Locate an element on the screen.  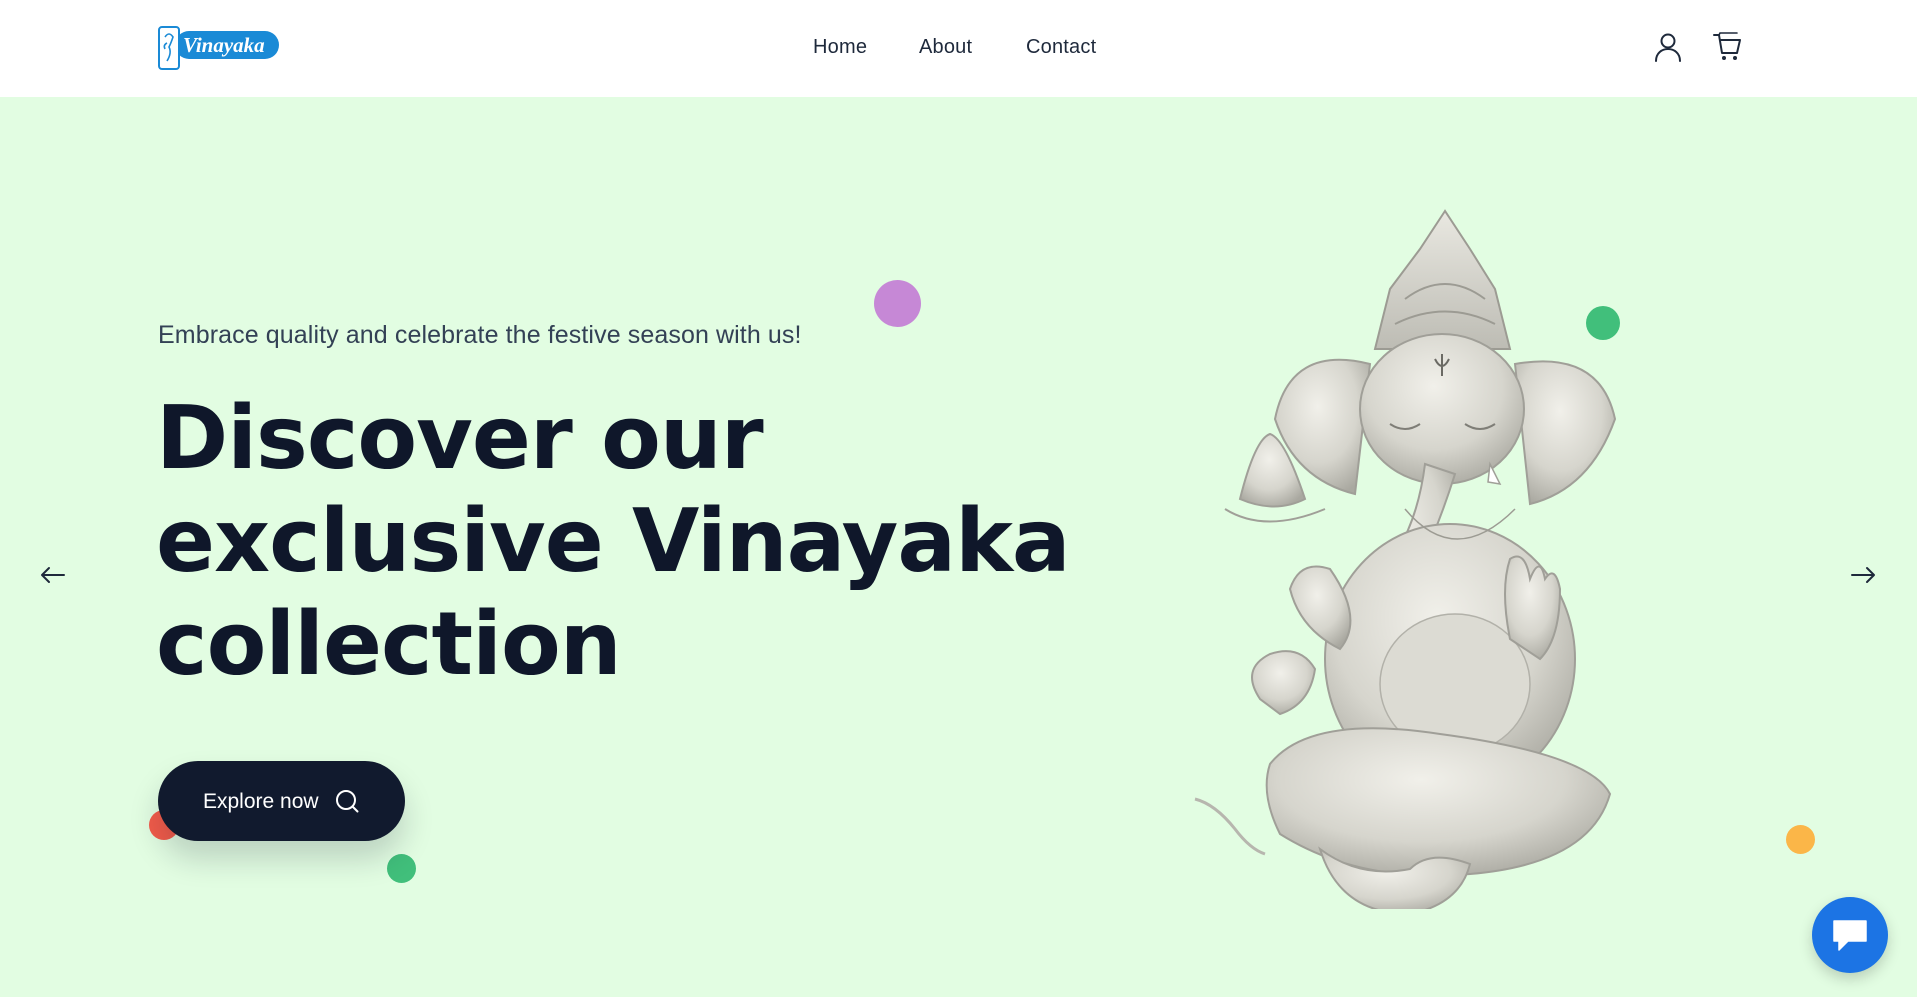
prev-slide-button is located at coordinates (53, 575).